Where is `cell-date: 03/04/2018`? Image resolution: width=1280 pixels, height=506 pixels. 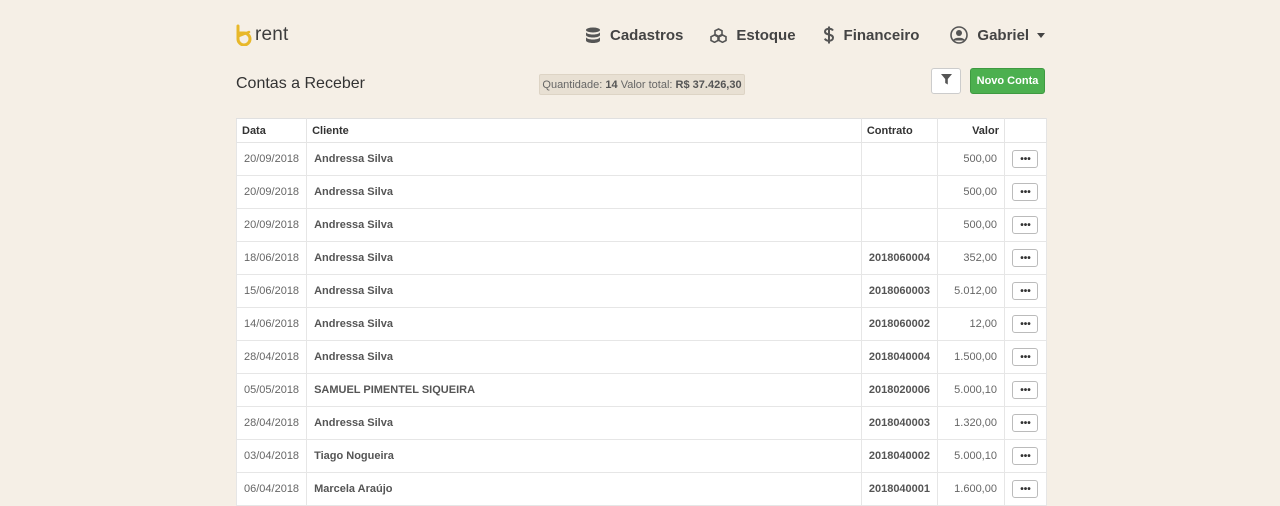
cell-date: 03/04/2018 is located at coordinates (271, 456).